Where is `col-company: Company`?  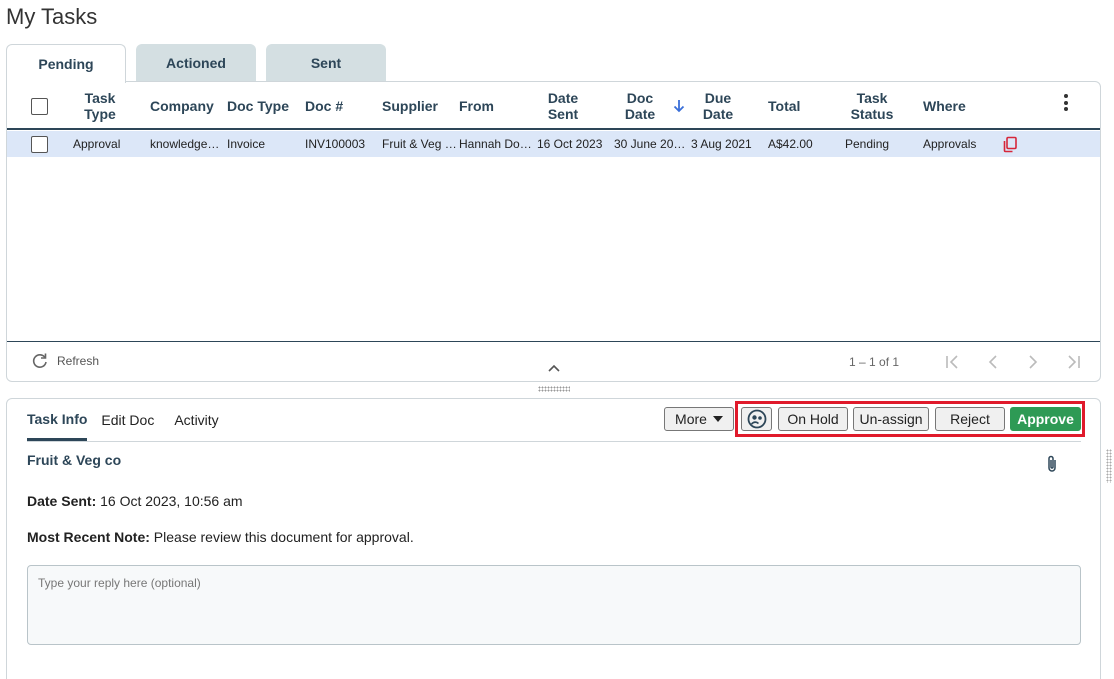
col-company: Company is located at coordinates (182, 106).